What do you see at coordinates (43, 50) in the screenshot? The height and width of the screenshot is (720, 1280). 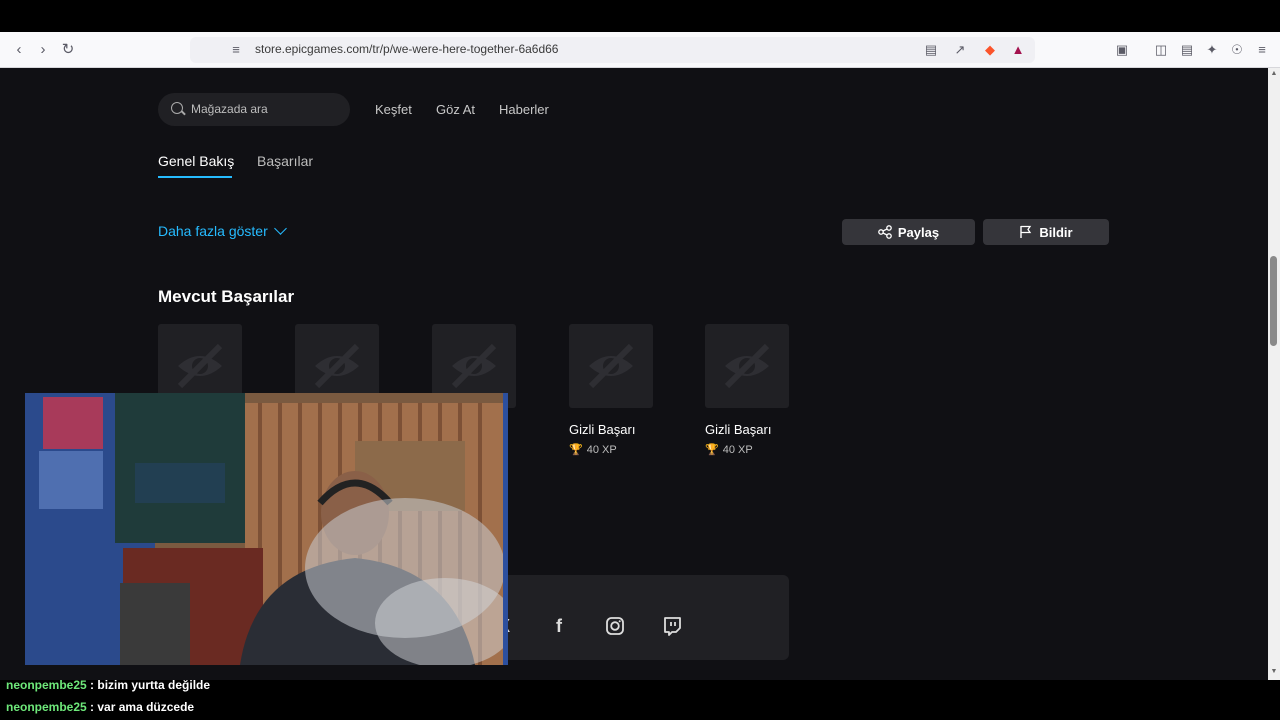 I see `forward-icon: ›` at bounding box center [43, 50].